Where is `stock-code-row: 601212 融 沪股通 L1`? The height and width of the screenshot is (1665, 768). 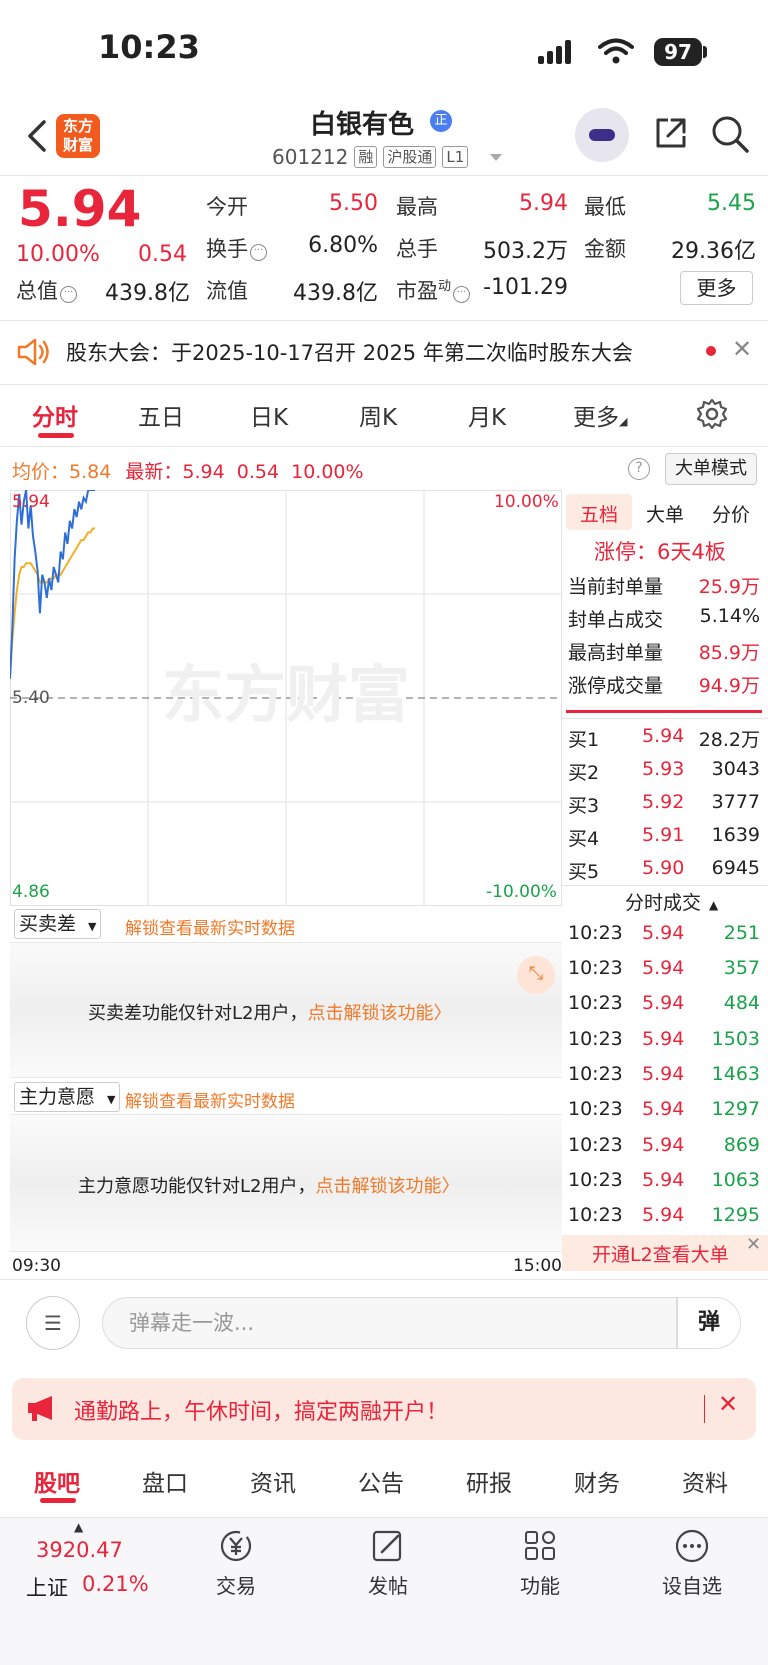 stock-code-row: 601212 融 沪股通 L1 is located at coordinates (388, 157).